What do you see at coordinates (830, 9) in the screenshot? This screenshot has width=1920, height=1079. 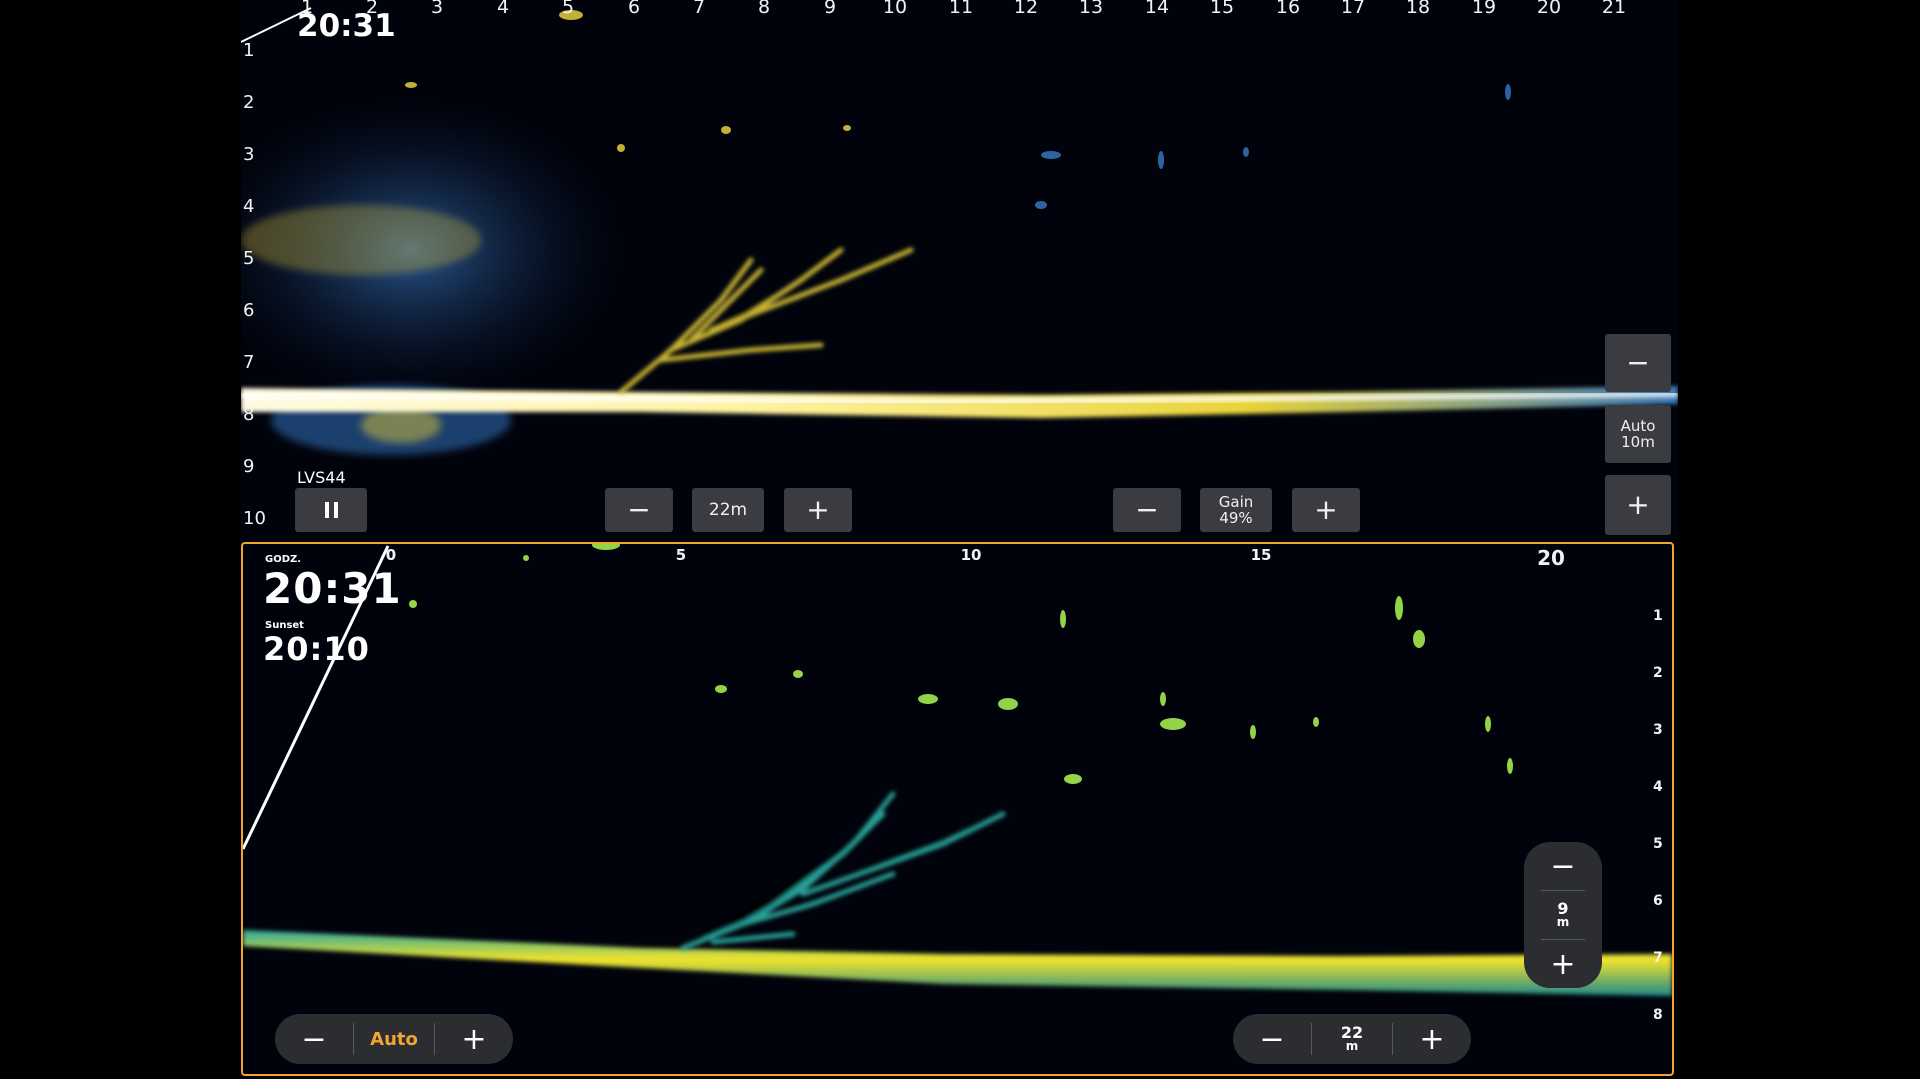 I see `top-distance-tick: 9` at bounding box center [830, 9].